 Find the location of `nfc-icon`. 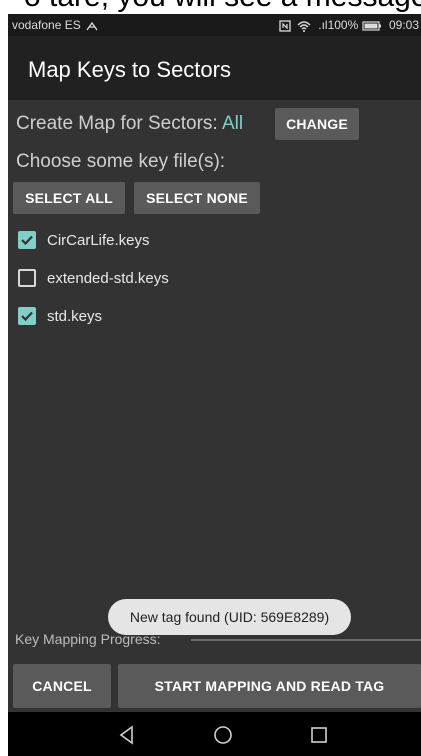

nfc-icon is located at coordinates (284, 26).